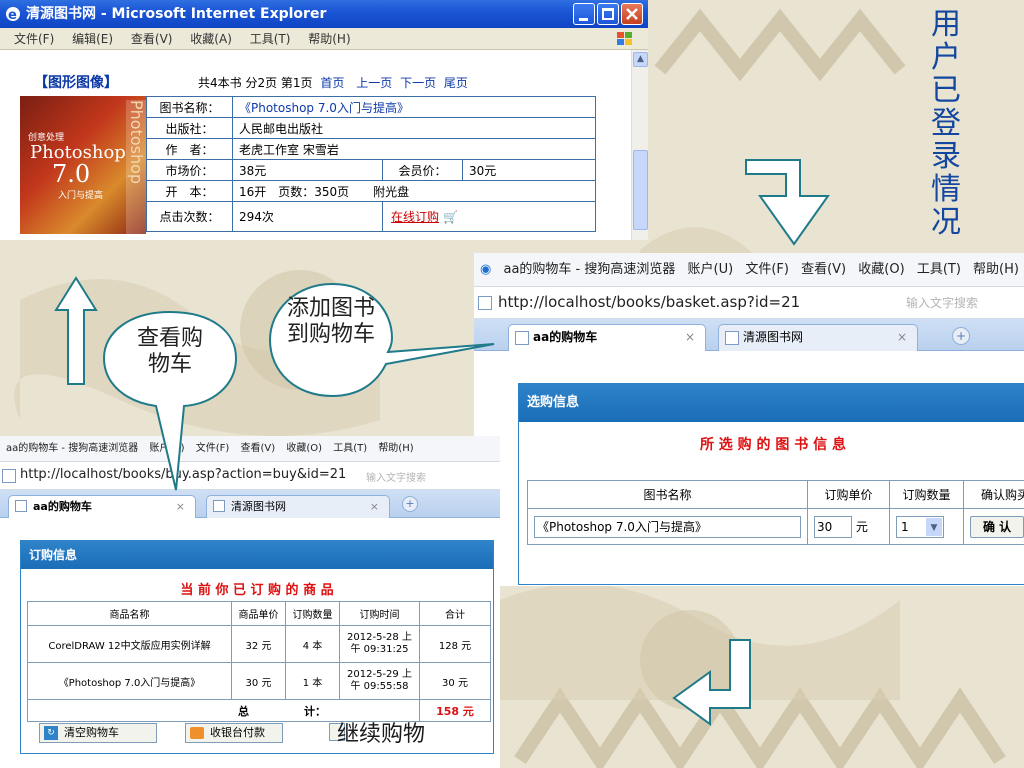 This screenshot has height=768, width=1024. What do you see at coordinates (639, 145) in the screenshot?
I see `ie-scrollbar: ▲` at bounding box center [639, 145].